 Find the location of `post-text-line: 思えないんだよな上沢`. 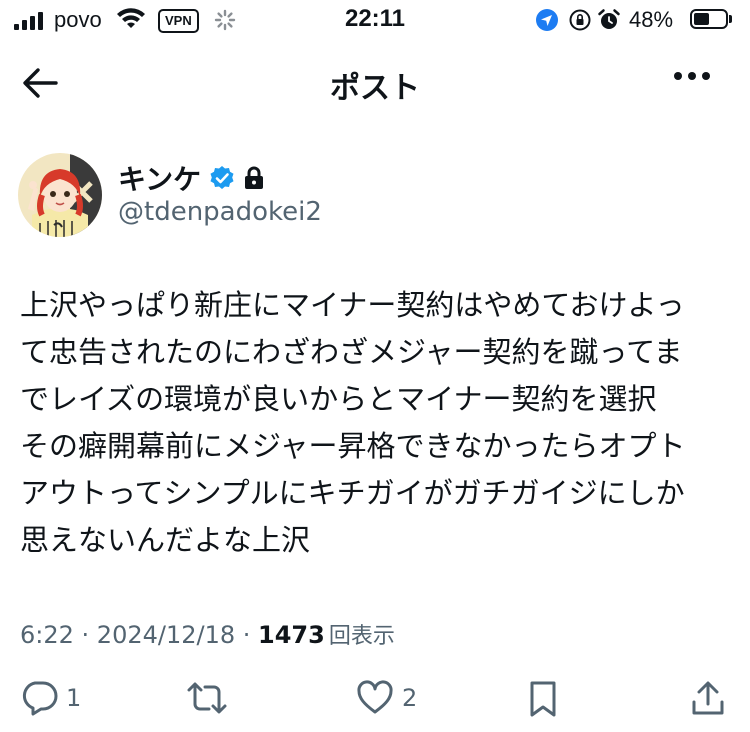

post-text-line: 思えないんだよな上沢 is located at coordinates (165, 540).